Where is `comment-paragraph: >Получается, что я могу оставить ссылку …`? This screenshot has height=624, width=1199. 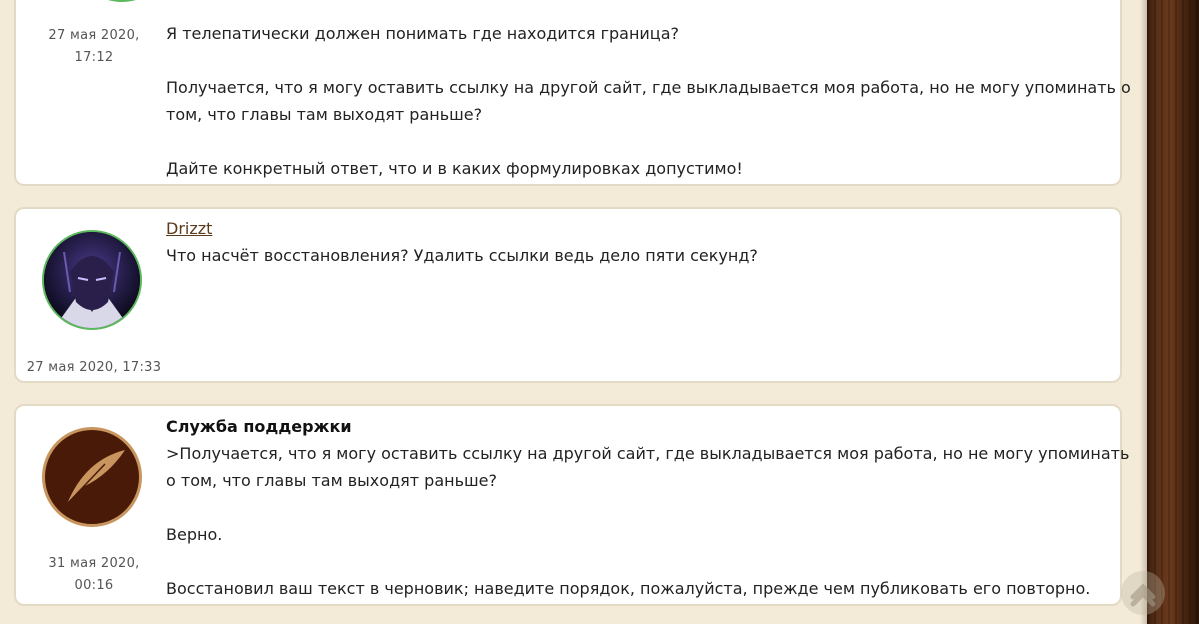 comment-paragraph: >Получается, что я могу оставить ссылку … is located at coordinates (648, 453).